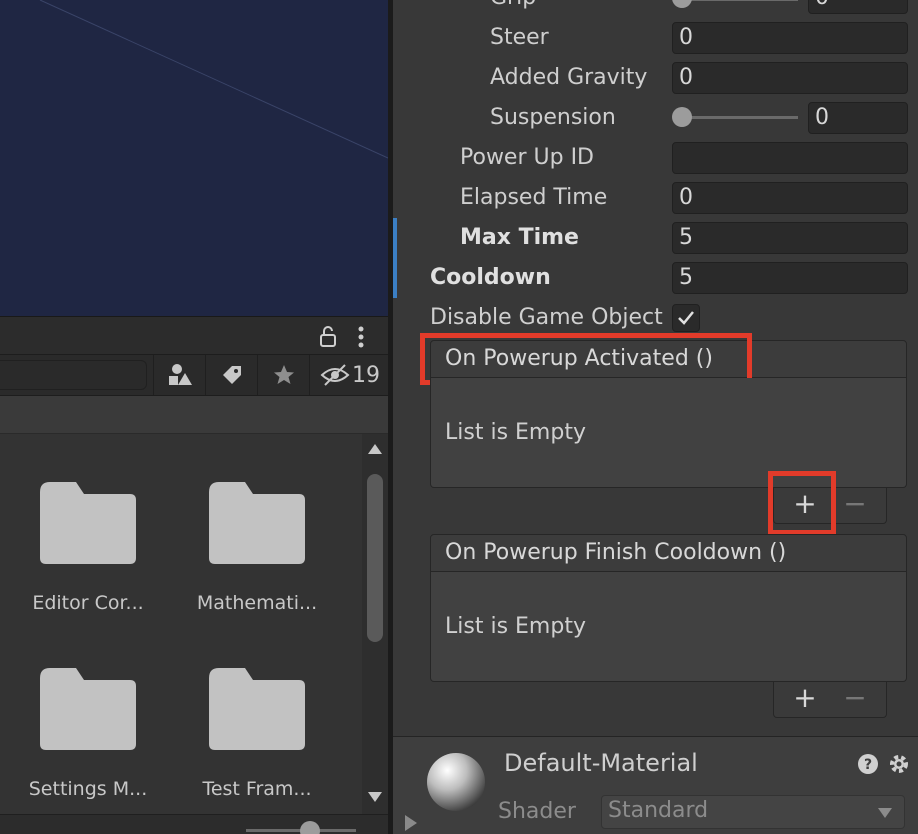  Describe the element at coordinates (790, 198) in the screenshot. I see `elapsed-time-field: 0` at that location.